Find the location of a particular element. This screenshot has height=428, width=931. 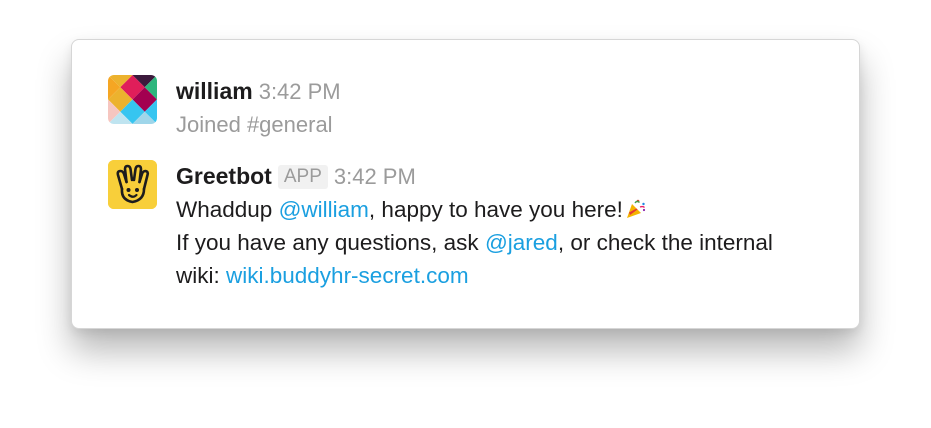

mention-william: @william is located at coordinates (324, 209).